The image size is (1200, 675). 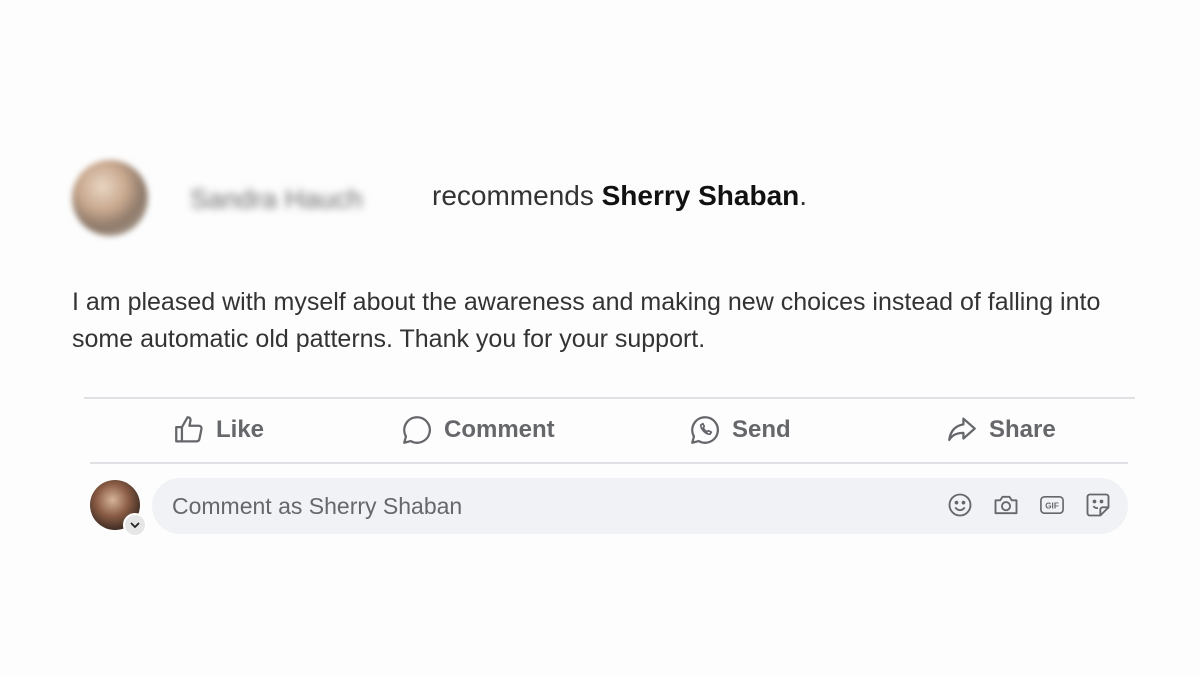 I want to click on comment-input, so click(x=542, y=506).